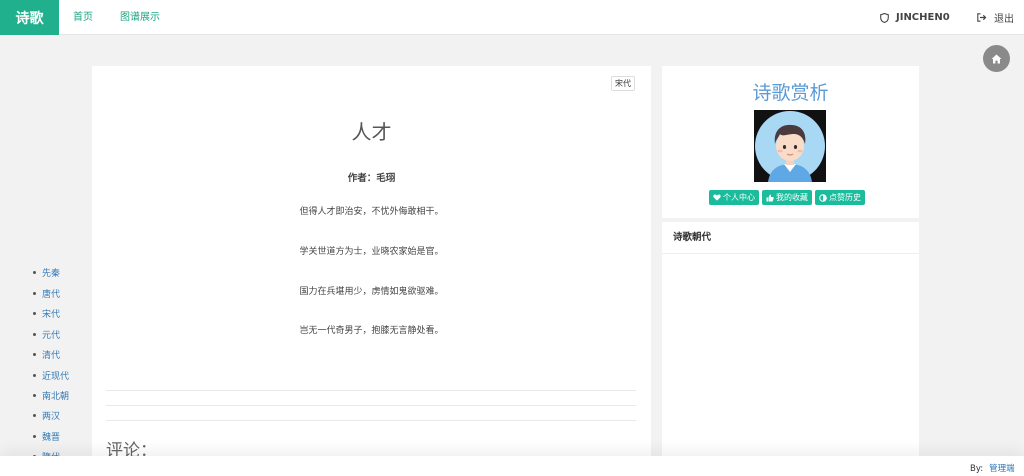 Image resolution: width=1024 pixels, height=476 pixels. I want to click on sidebar-title: 诗歌赏析, so click(790, 93).